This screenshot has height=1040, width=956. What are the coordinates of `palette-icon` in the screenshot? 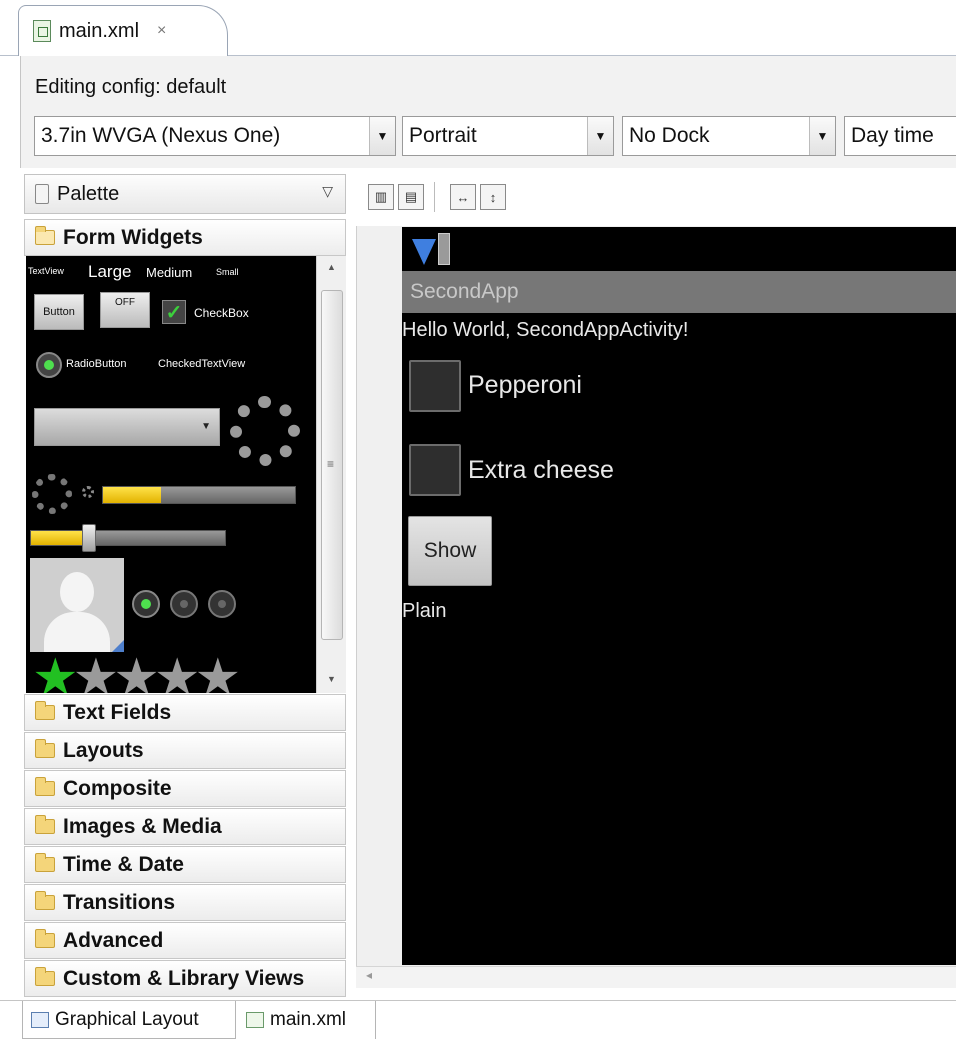 It's located at (42, 194).